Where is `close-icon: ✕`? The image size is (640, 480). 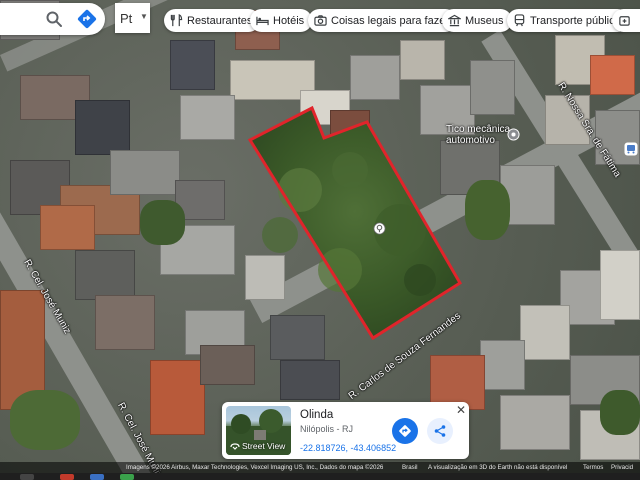
close-icon: ✕ is located at coordinates (461, 410).